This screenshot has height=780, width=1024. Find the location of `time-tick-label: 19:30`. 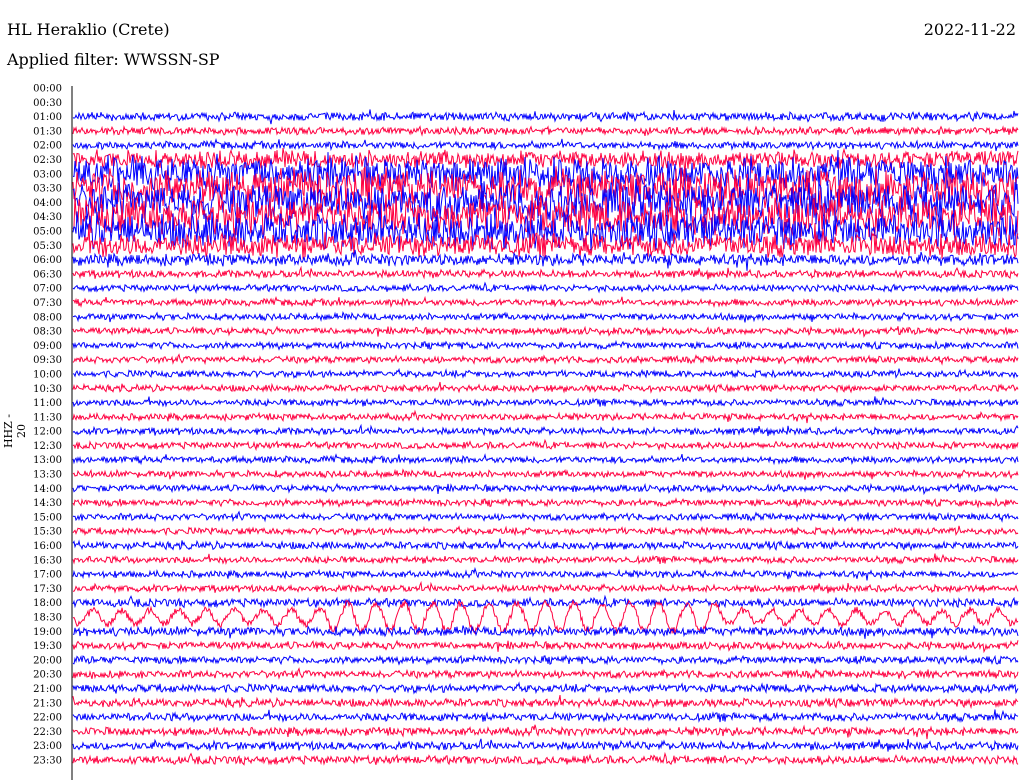

time-tick-label: 19:30 is located at coordinates (47, 646).